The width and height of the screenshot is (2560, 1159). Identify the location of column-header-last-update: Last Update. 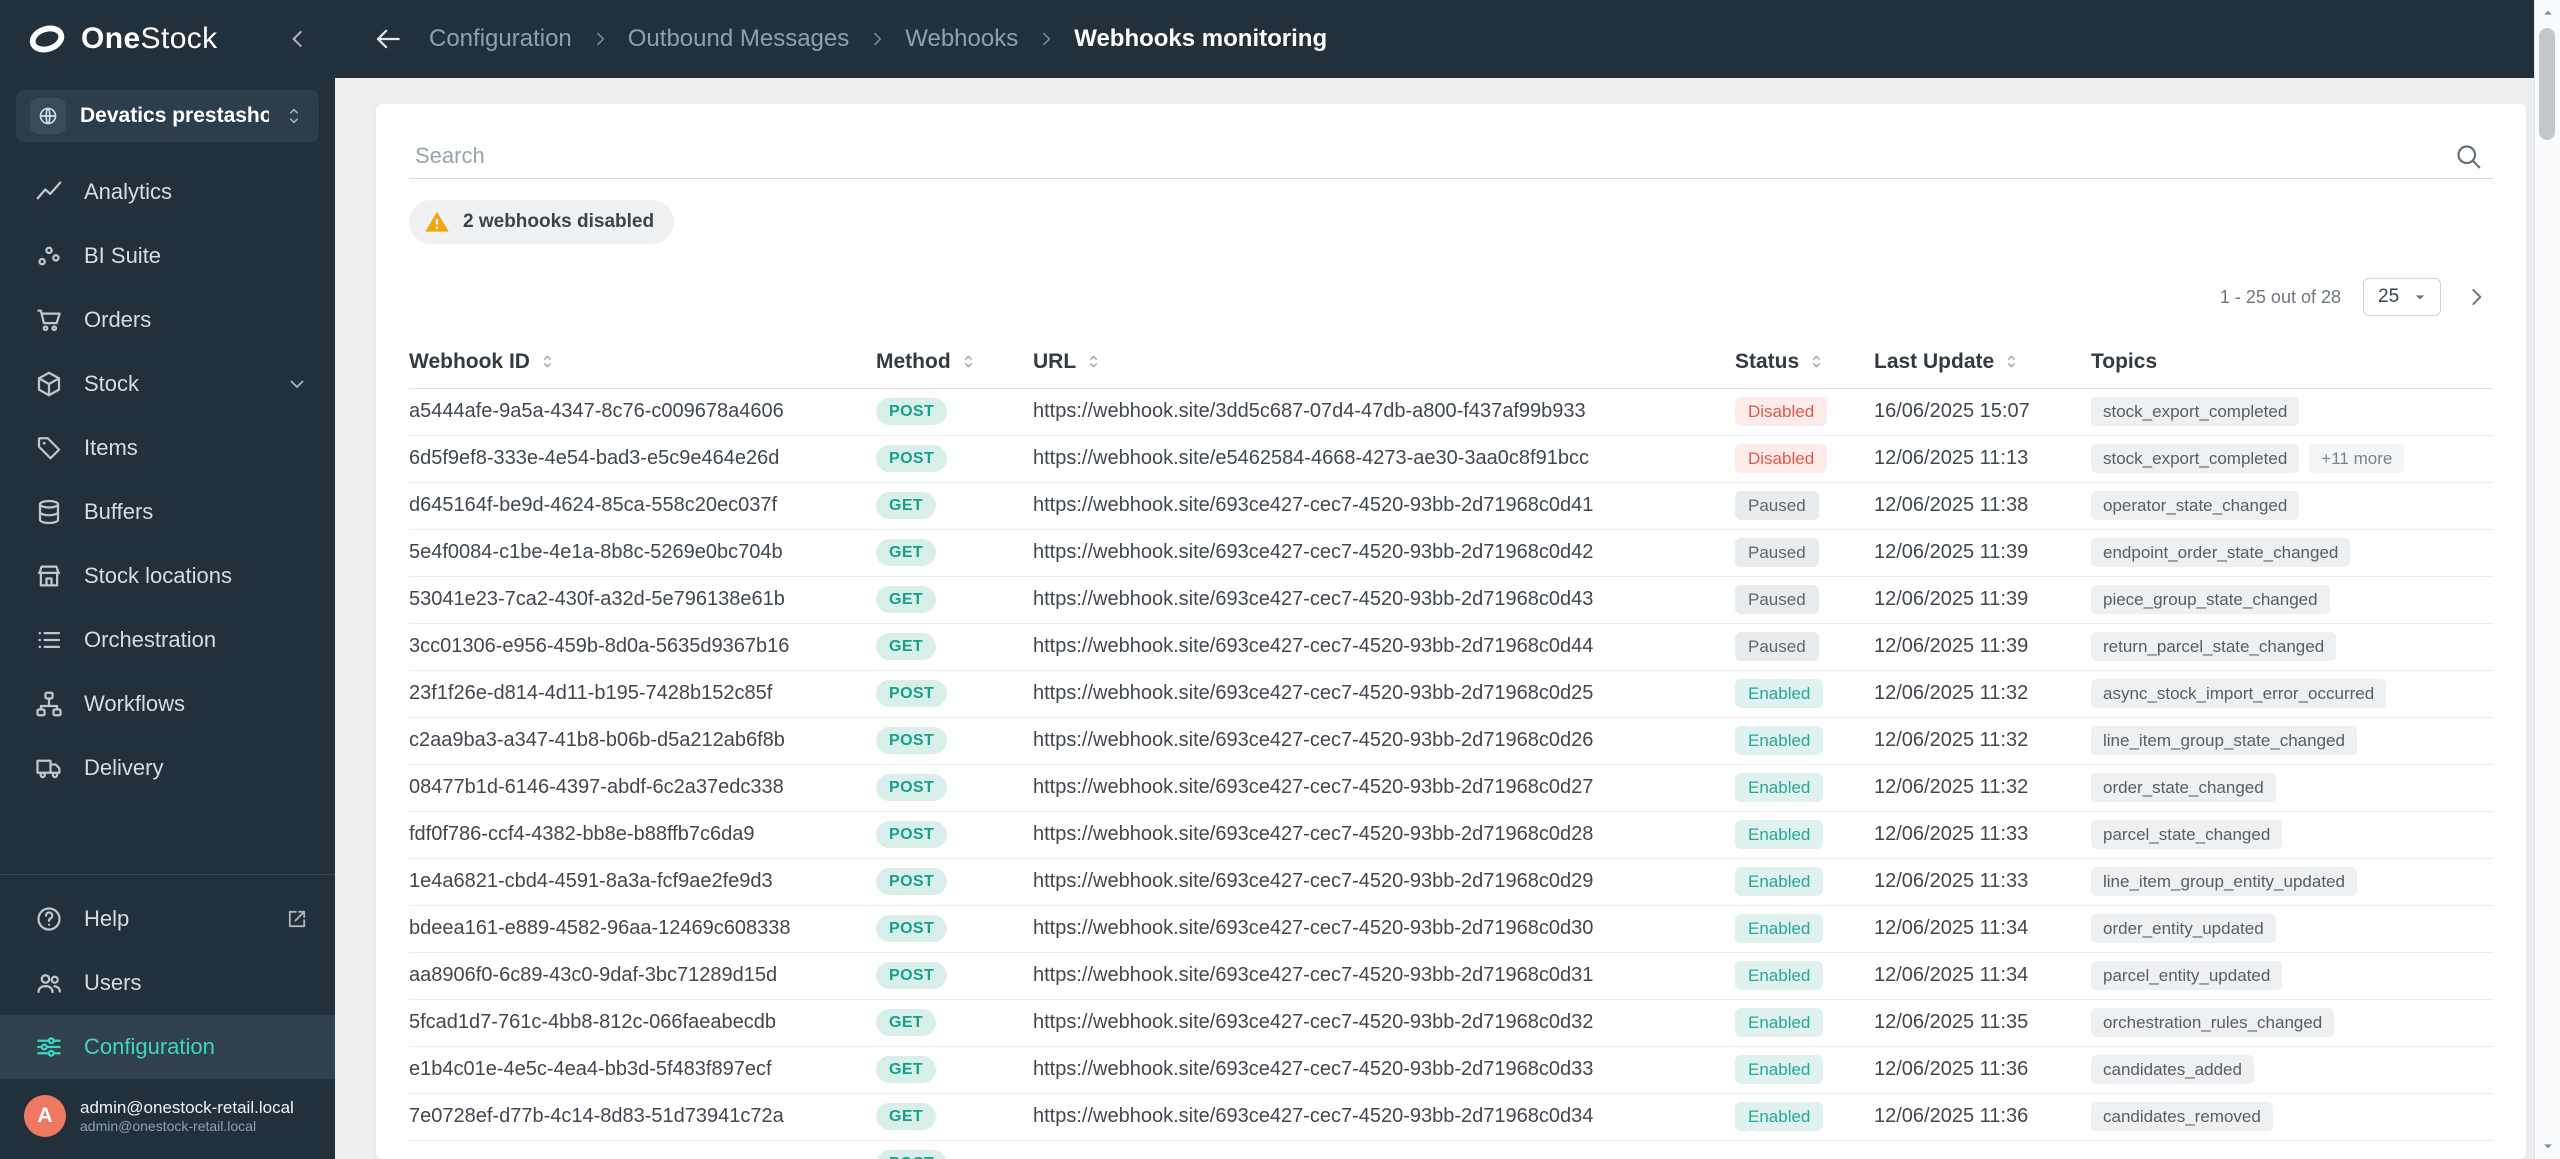
(1982, 362).